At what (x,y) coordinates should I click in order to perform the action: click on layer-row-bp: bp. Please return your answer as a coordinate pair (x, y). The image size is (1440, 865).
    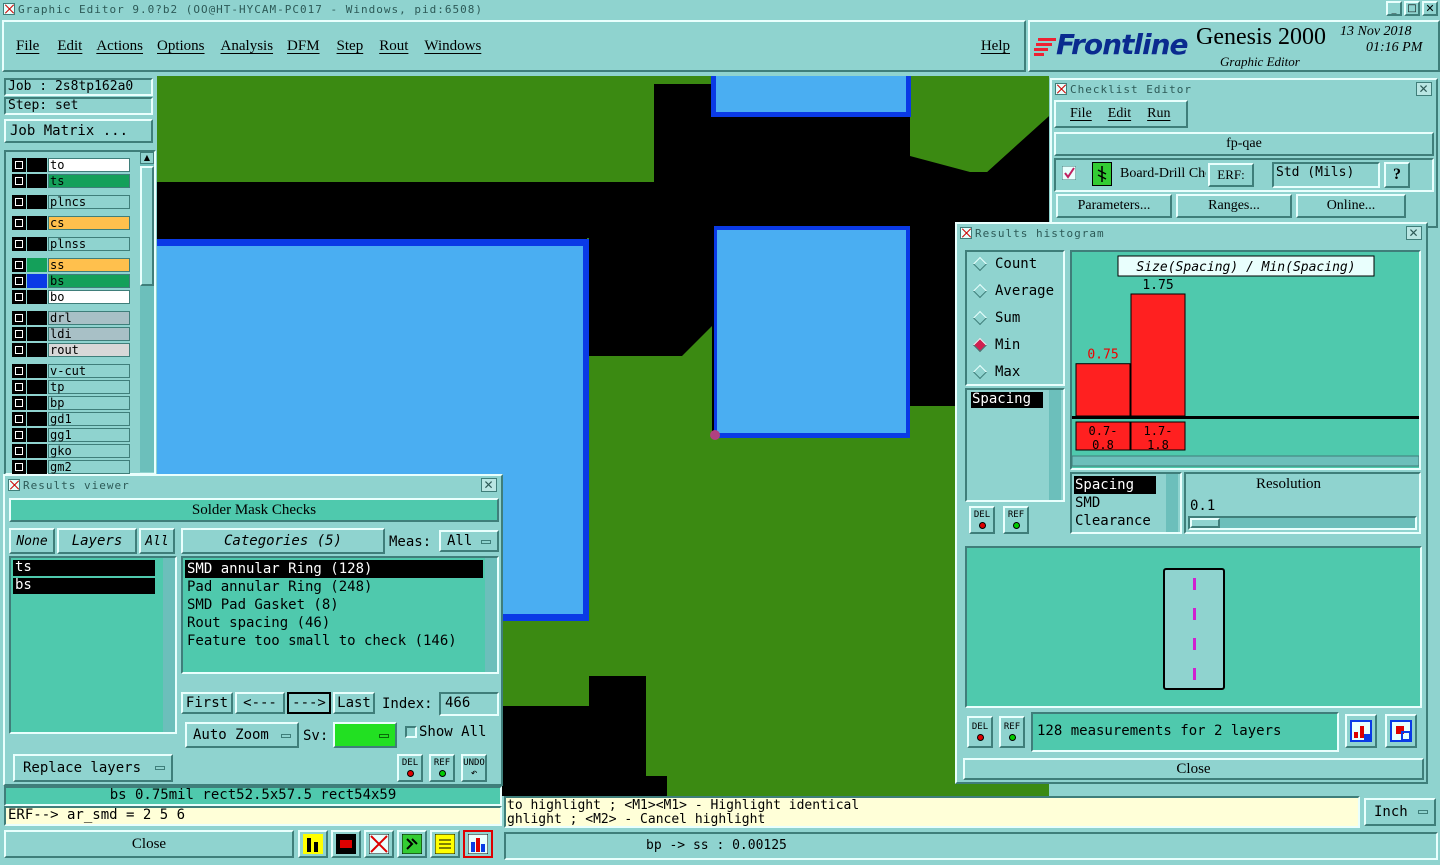
    Looking at the image, I should click on (71, 402).